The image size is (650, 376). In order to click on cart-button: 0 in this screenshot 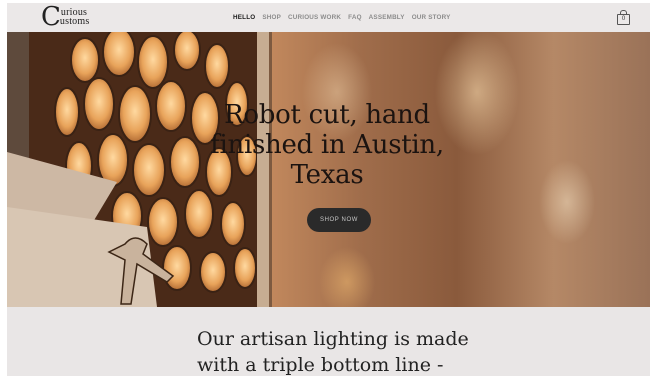, I will do `click(623, 17)`.